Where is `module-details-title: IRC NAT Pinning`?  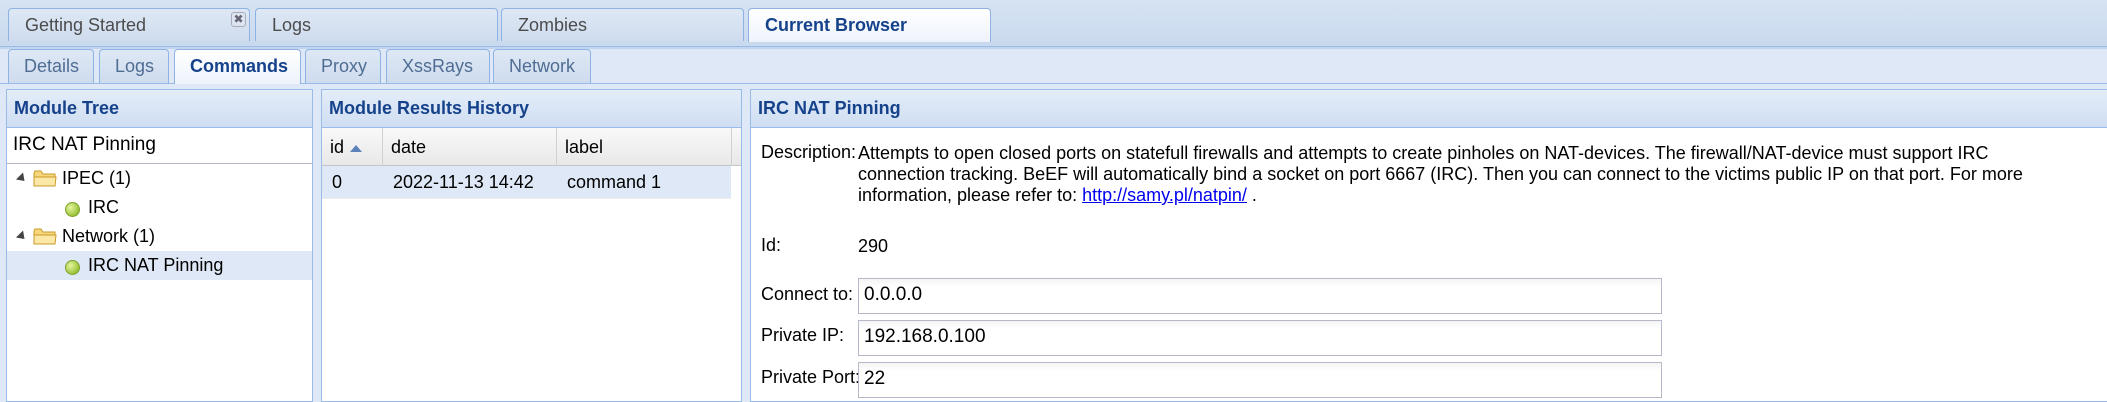
module-details-title: IRC NAT Pinning is located at coordinates (1429, 109).